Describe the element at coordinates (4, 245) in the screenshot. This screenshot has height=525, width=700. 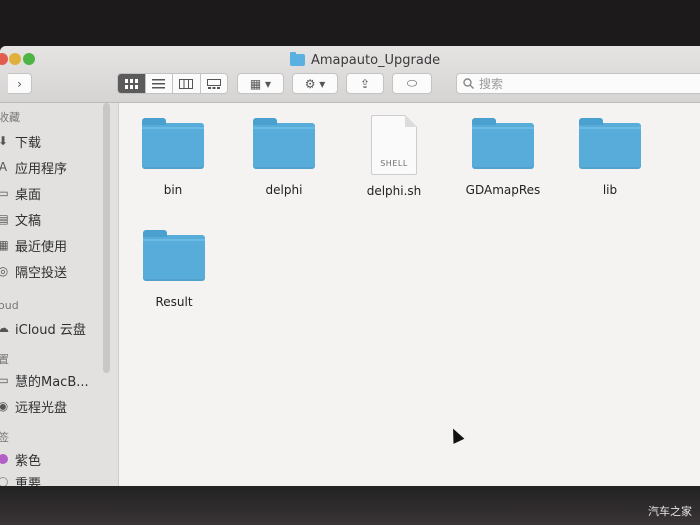
I see `recents-icon: ▦` at that location.